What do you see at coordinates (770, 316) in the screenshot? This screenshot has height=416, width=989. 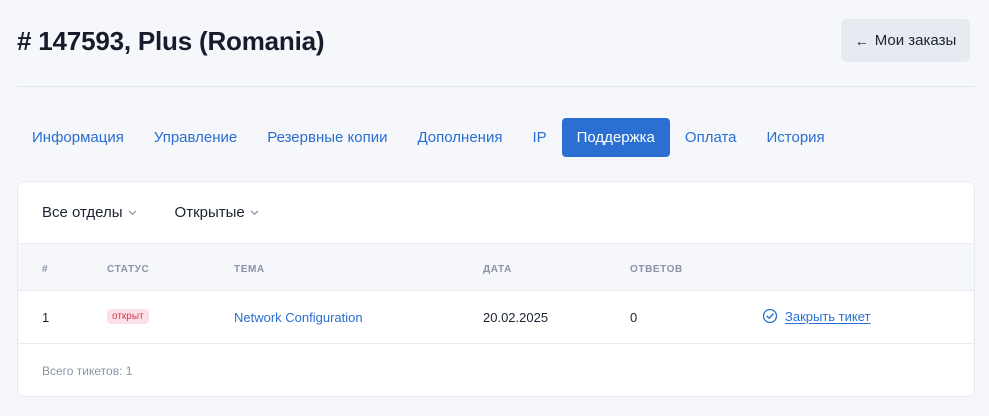 I see `check-circle-icon` at bounding box center [770, 316].